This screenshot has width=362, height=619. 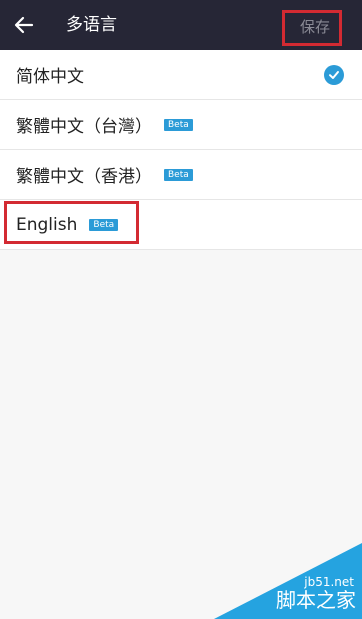 I want to click on top-bar: 多语言 保存, so click(x=181, y=25).